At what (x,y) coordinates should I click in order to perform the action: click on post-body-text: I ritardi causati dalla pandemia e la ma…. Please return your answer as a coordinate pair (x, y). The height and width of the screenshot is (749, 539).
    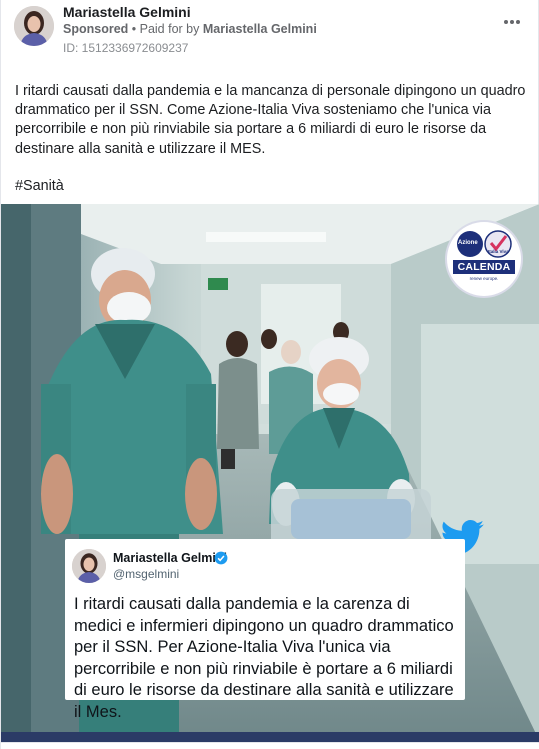
    Looking at the image, I should click on (270, 120).